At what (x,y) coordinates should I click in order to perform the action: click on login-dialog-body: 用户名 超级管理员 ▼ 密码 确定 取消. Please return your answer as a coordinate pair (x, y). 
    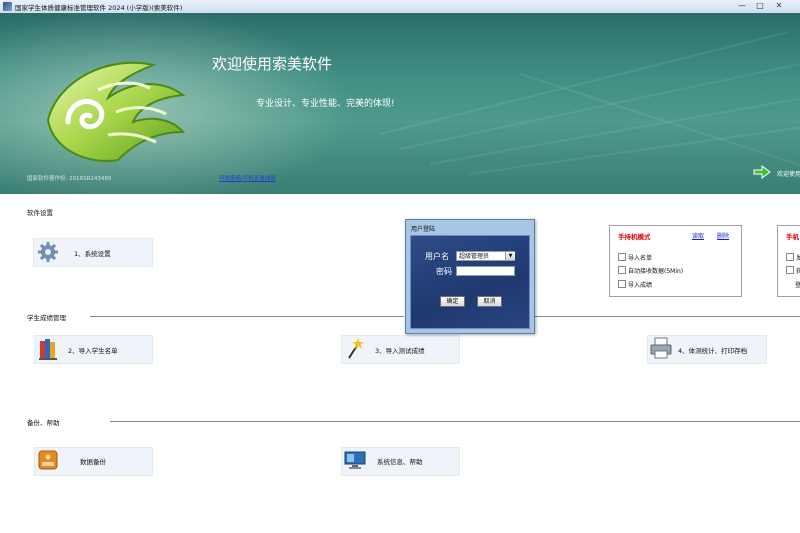
    Looking at the image, I should click on (470, 282).